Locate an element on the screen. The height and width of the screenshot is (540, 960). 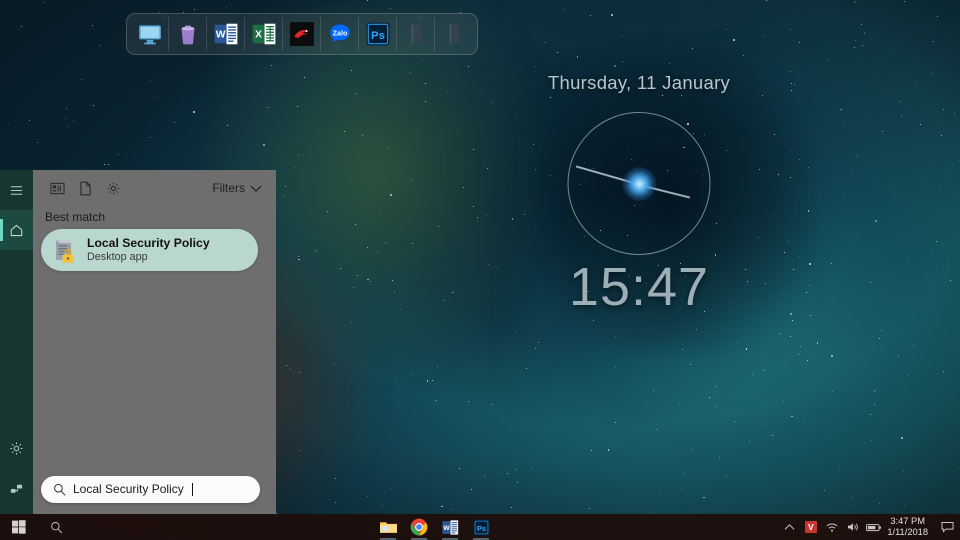
v-badge-icon: V is located at coordinates (810, 527).